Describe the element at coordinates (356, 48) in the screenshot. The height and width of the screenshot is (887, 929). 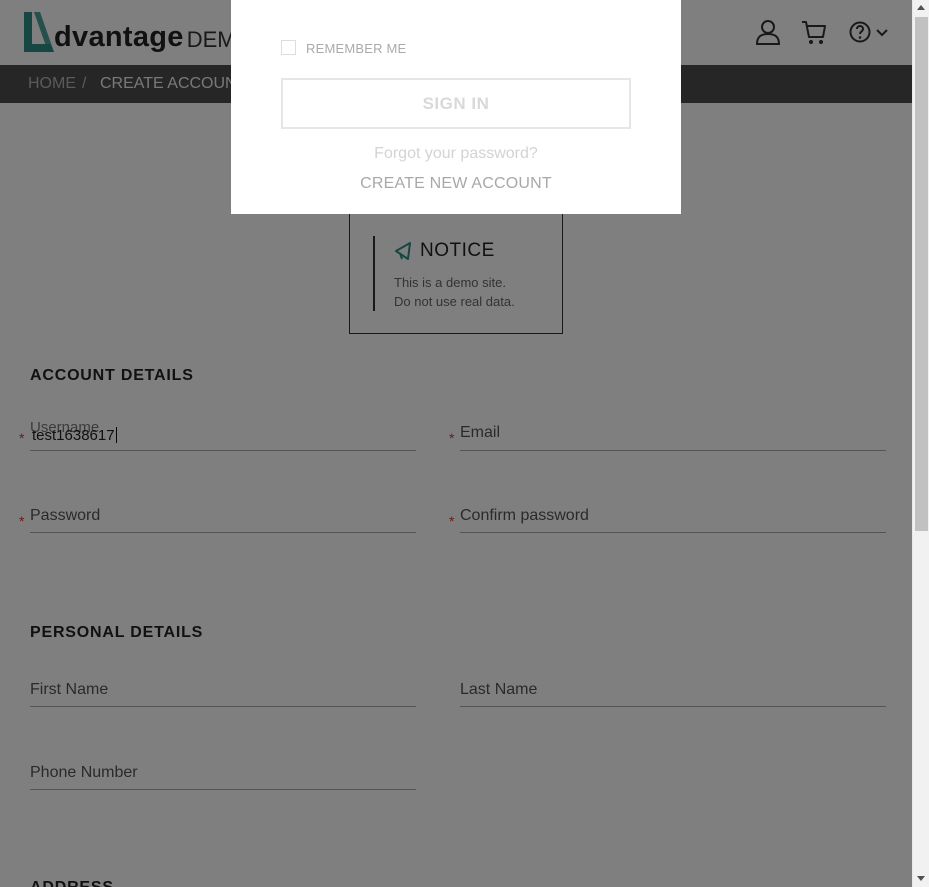
I see `remember-me-label: REMEMBER ME` at that location.